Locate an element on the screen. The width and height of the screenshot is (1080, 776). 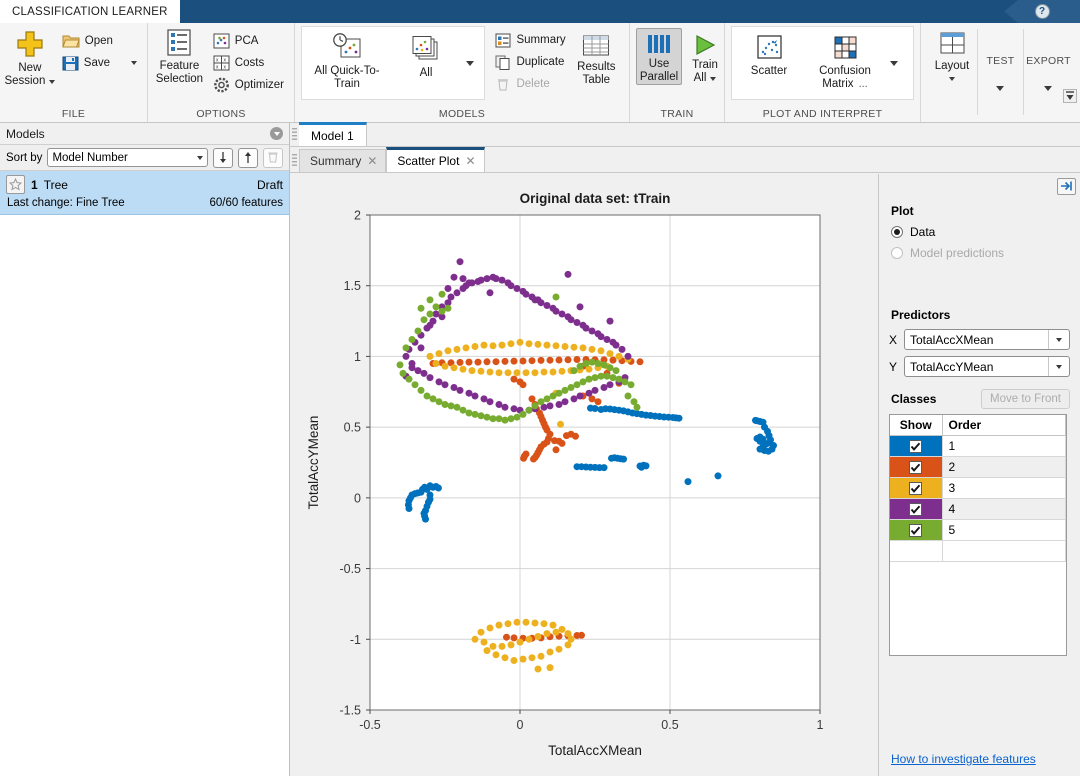
ribbon-group-label-train: TRAIN is located at coordinates (677, 114).